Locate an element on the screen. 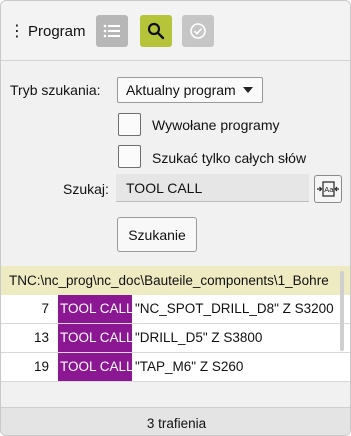 This screenshot has width=351, height=436. search-icon is located at coordinates (156, 31).